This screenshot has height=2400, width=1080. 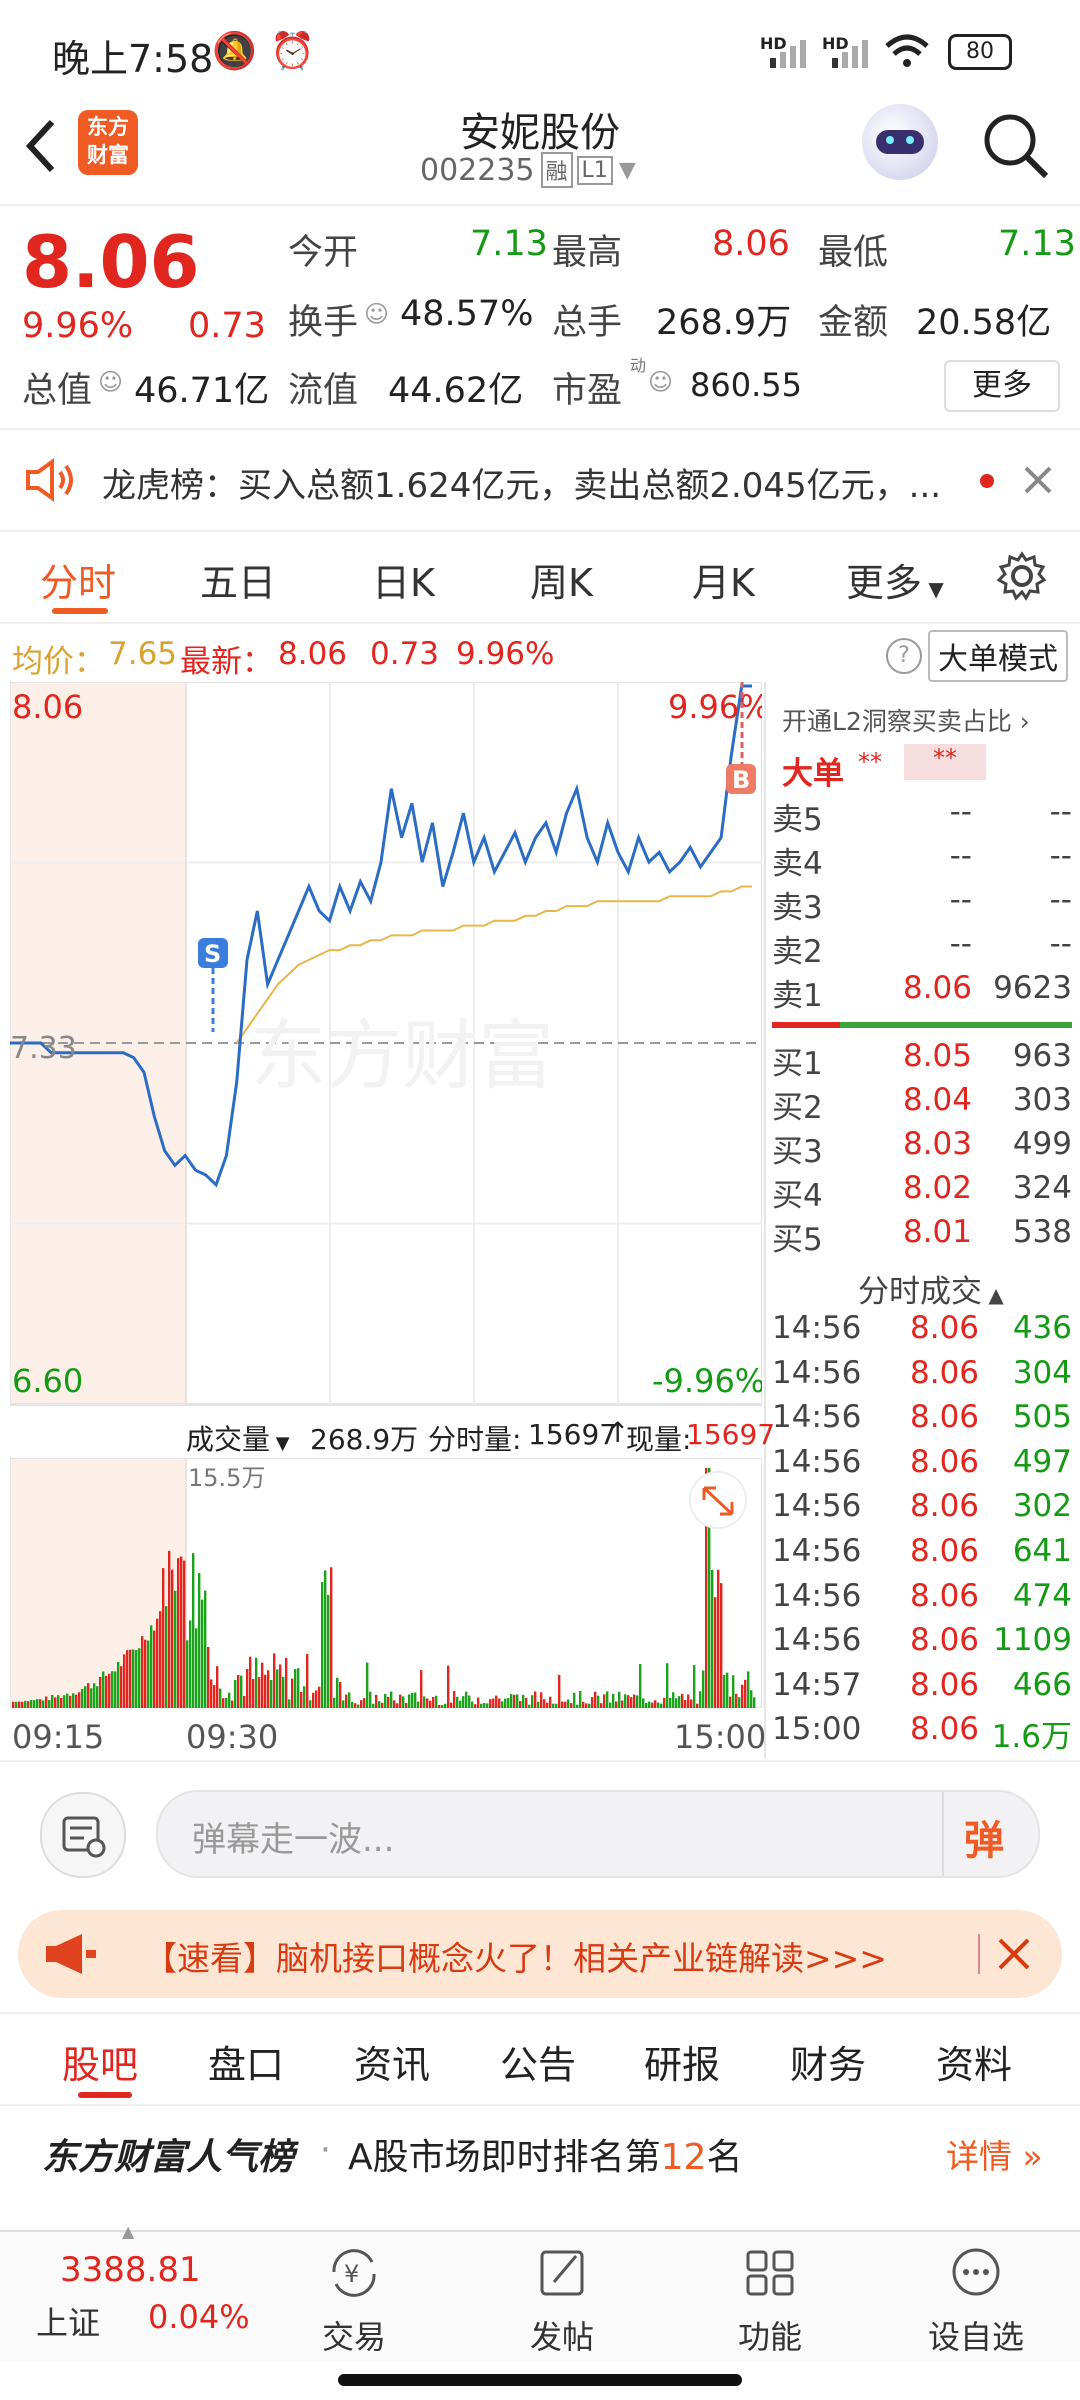 What do you see at coordinates (900, 142) in the screenshot?
I see `robot-assistant-icon` at bounding box center [900, 142].